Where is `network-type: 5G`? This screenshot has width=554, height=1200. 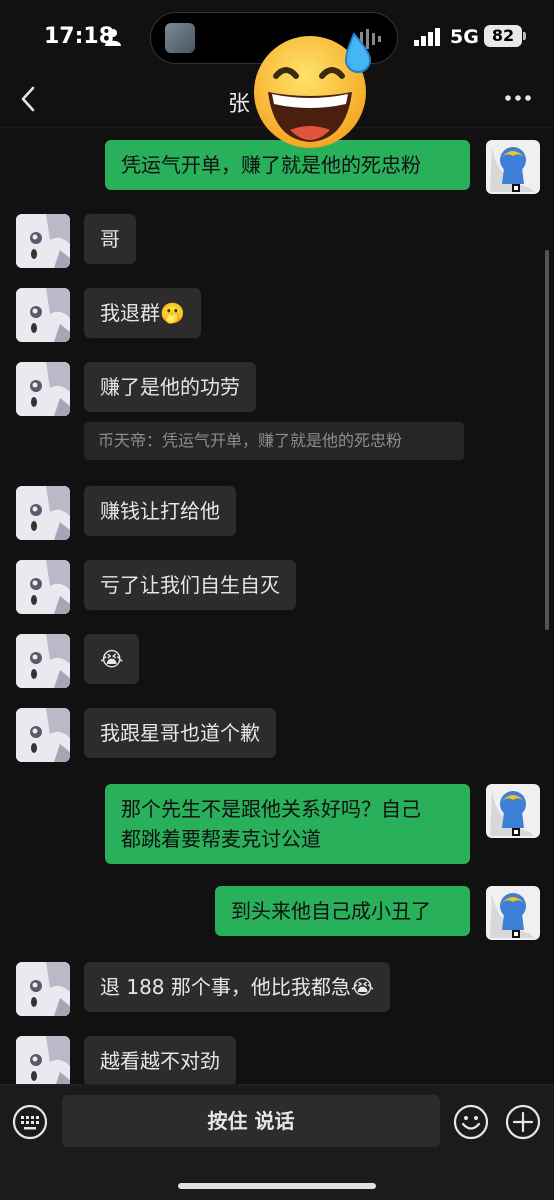 network-type: 5G is located at coordinates (464, 37).